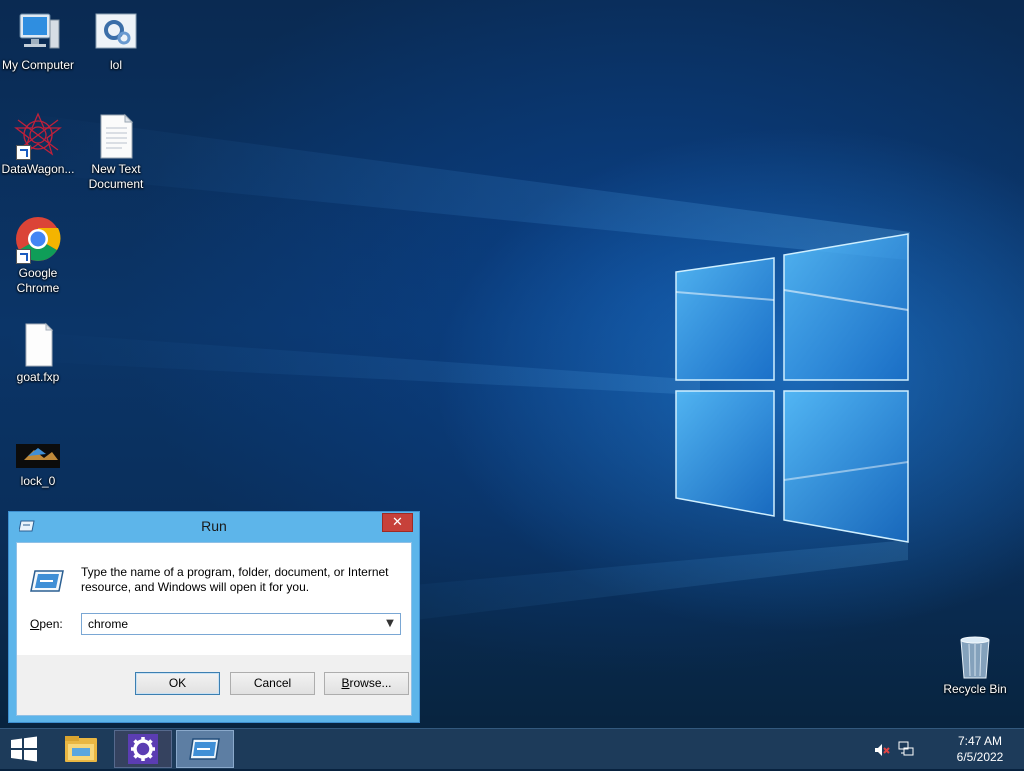  I want to click on desktop-icon-google-chrome: Google Chrome, so click(39, 256).